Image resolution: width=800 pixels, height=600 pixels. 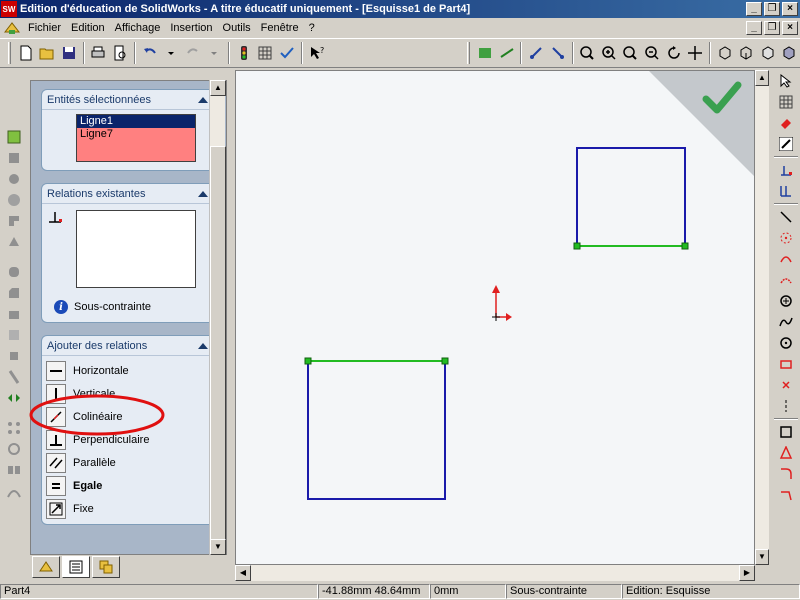 What do you see at coordinates (317, 53) in the screenshot?
I see `help-pointer-icon: ?` at bounding box center [317, 53].